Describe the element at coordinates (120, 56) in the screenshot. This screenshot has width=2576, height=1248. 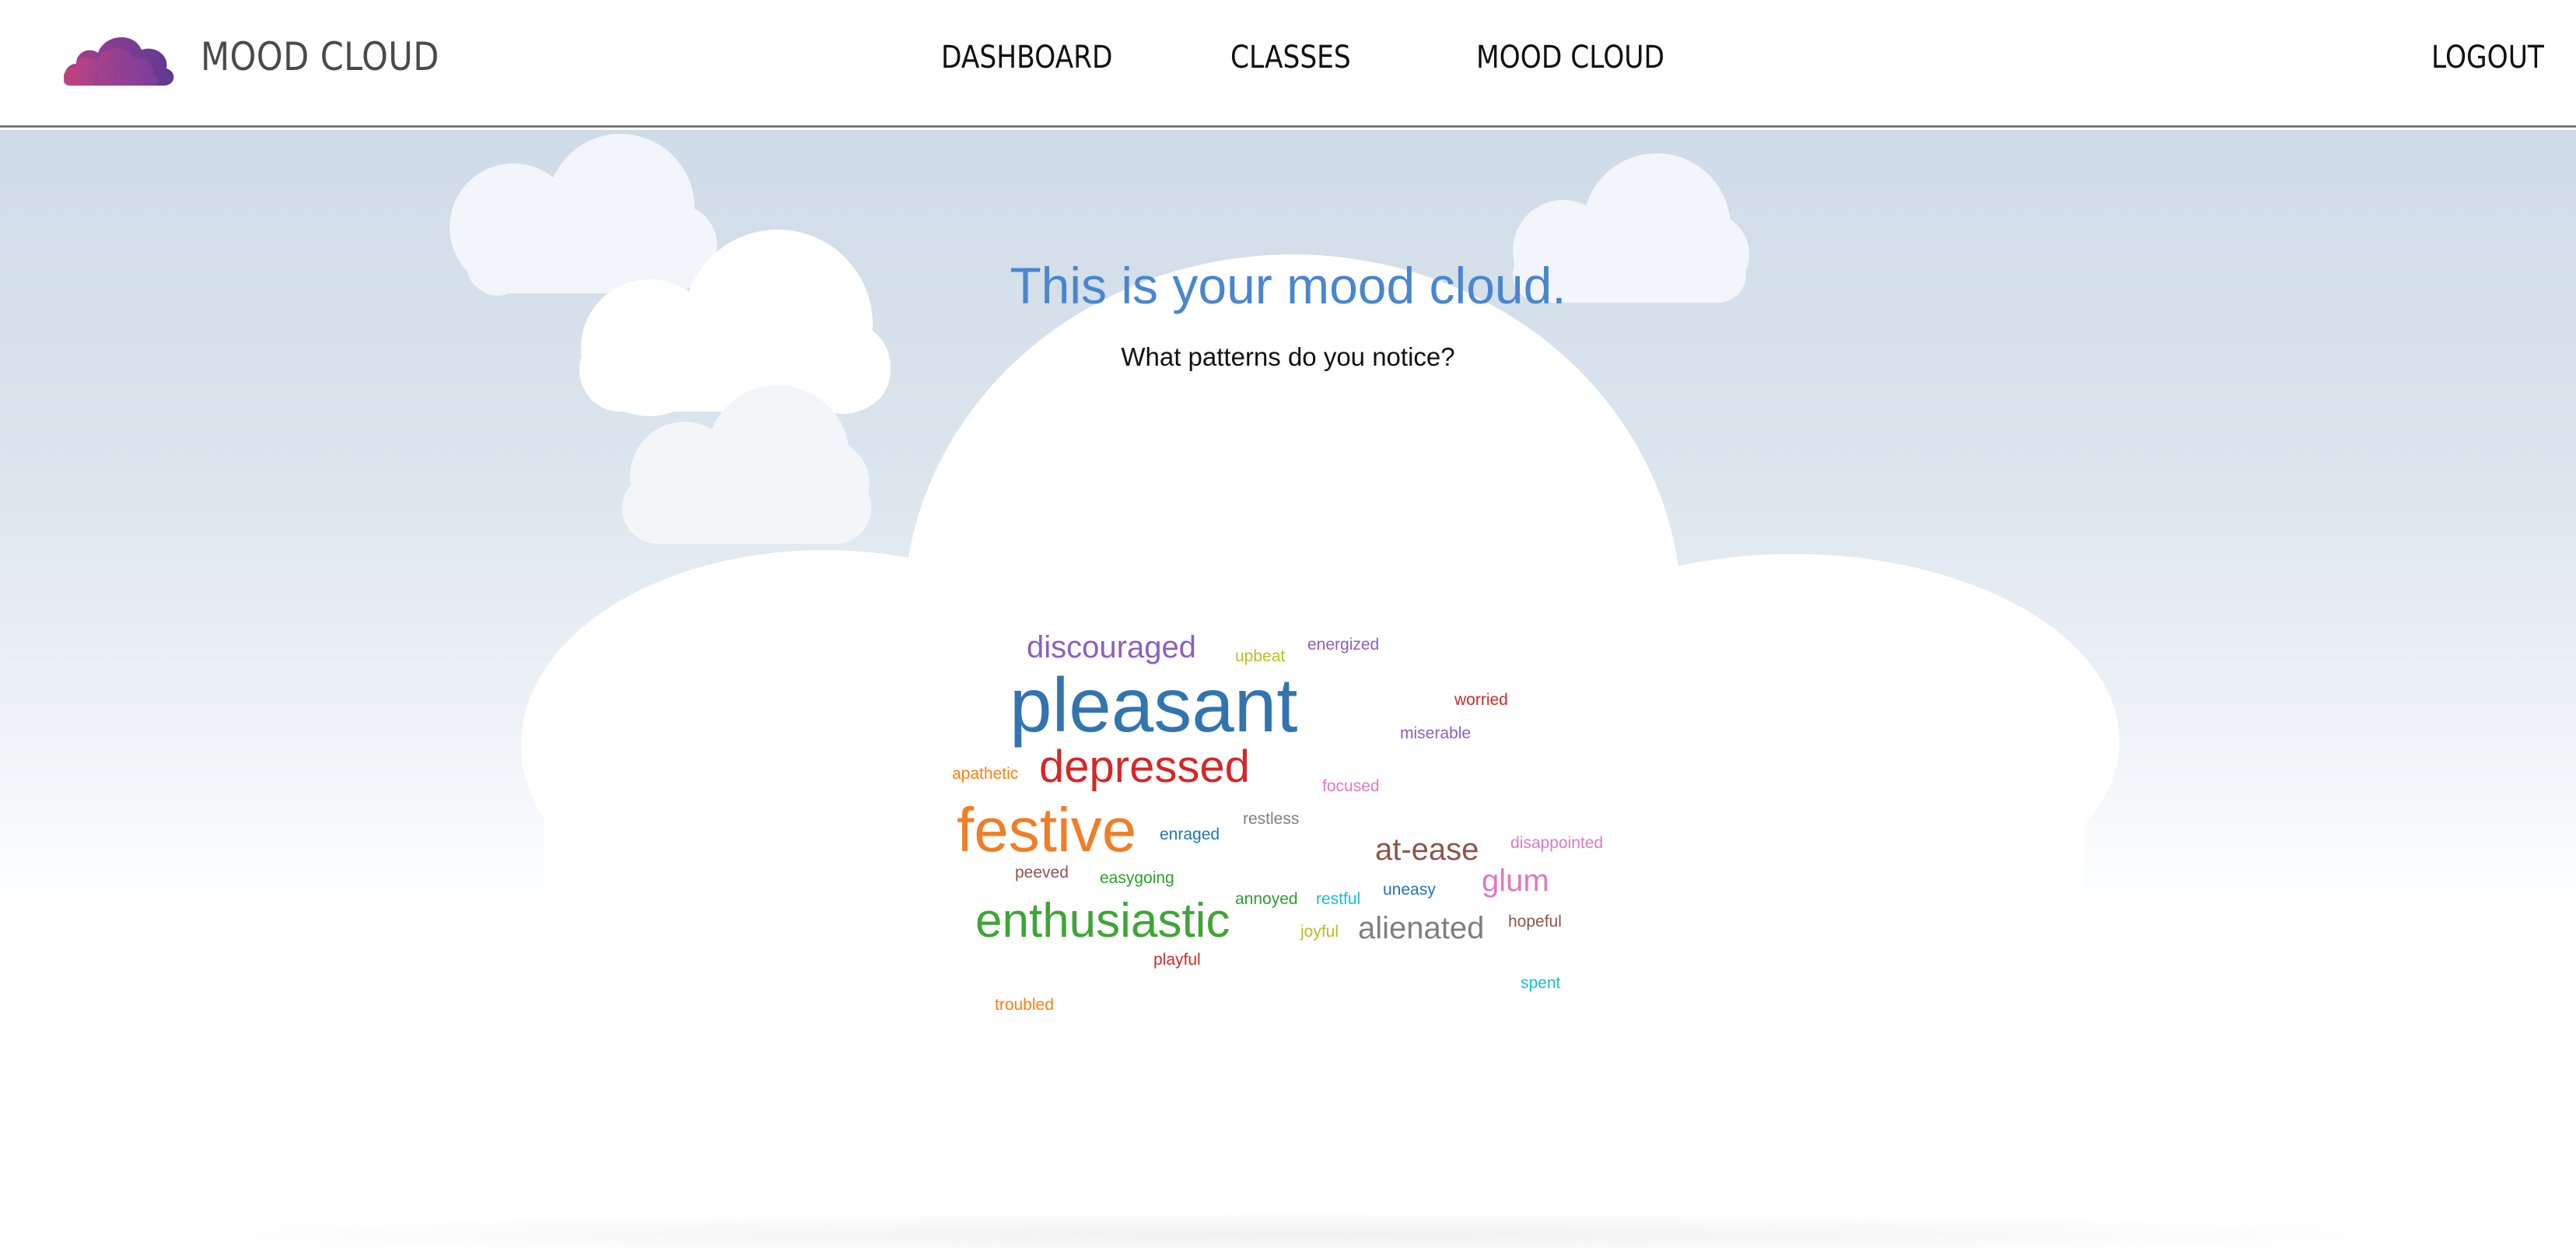
I see `cloud-logo-icon` at that location.